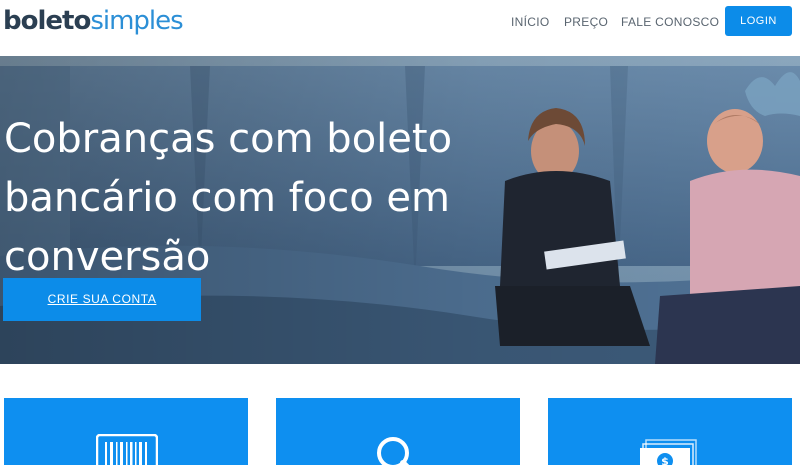 Image resolution: width=800 pixels, height=465 pixels. I want to click on logo-text-simples: simples, so click(136, 21).